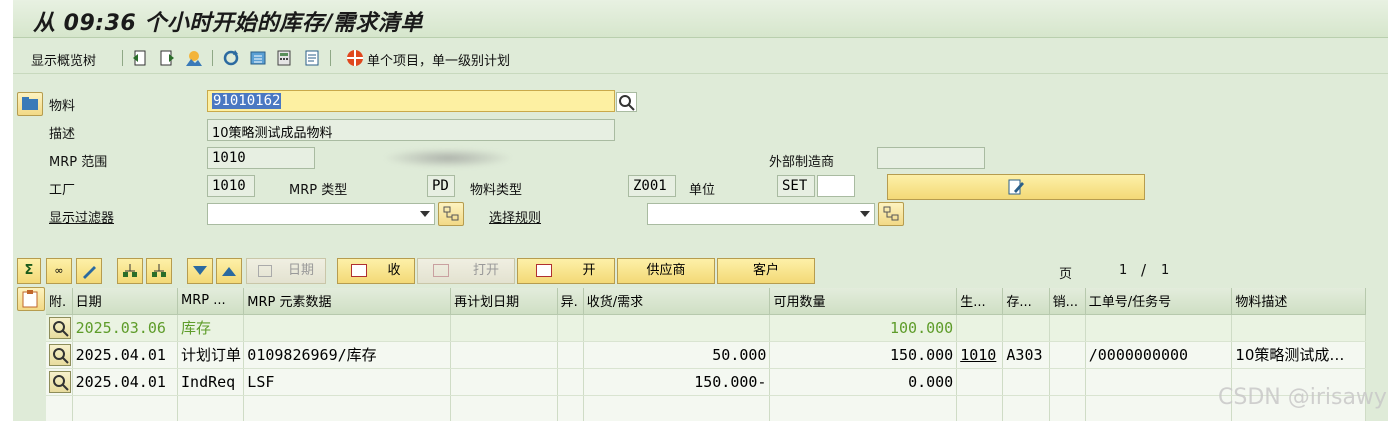 This screenshot has height=421, width=1388. Describe the element at coordinates (440, 270) in the screenshot. I see `open-icon` at that location.